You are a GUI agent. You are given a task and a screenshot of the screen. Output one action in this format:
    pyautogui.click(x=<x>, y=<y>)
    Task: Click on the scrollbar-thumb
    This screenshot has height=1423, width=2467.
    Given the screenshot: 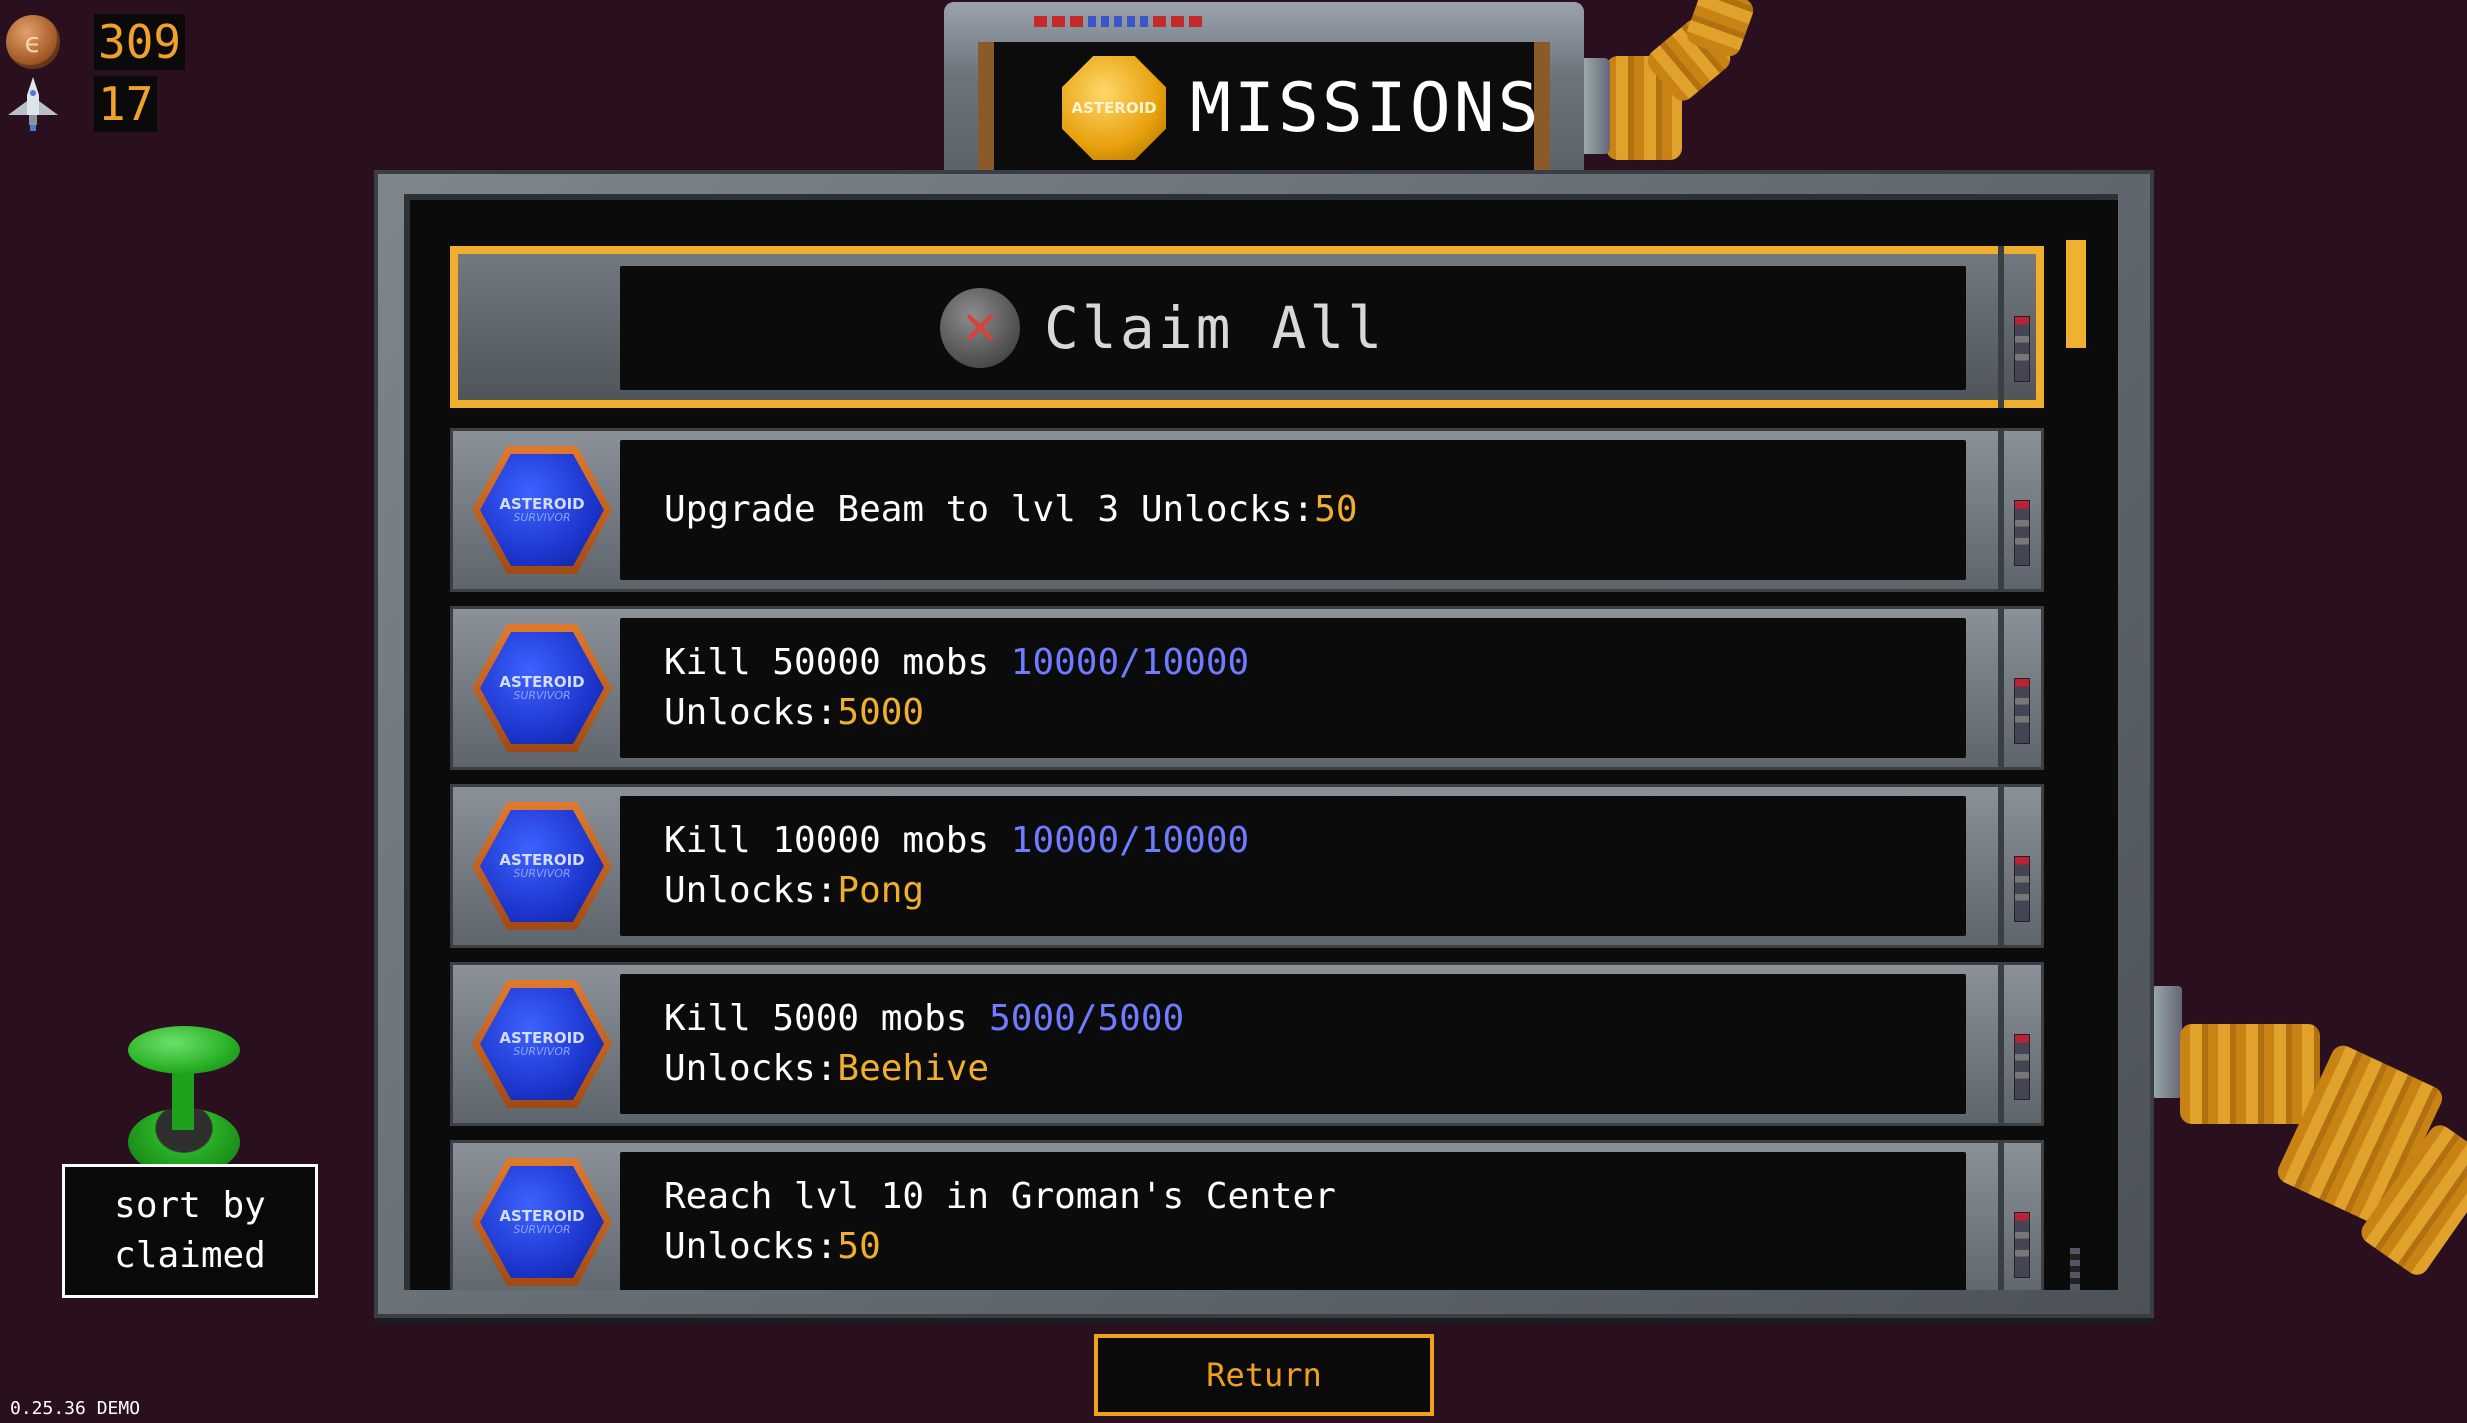 What is the action you would take?
    pyautogui.click(x=2076, y=294)
    